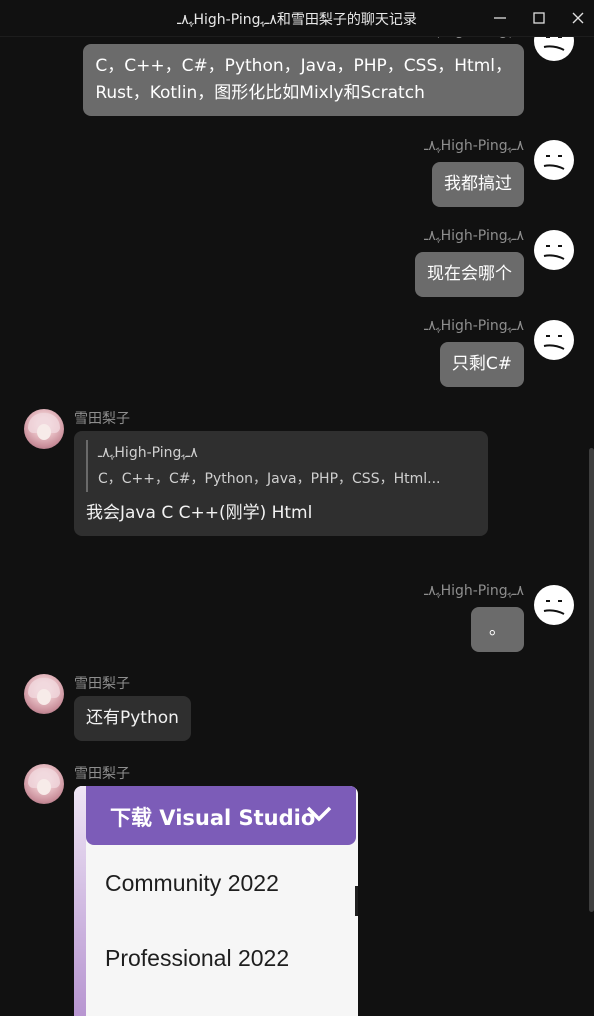  What do you see at coordinates (199, 513) in the screenshot?
I see `message-text: 我会Java C C++(刚学) Html` at bounding box center [199, 513].